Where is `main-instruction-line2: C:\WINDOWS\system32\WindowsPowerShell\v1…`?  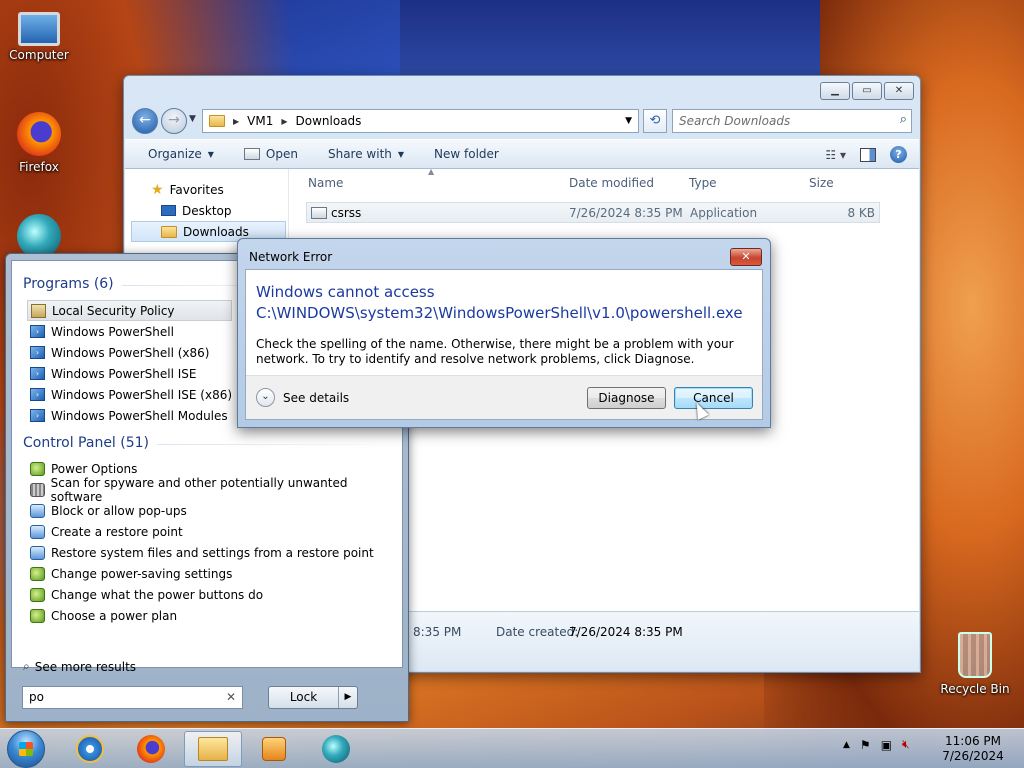 main-instruction-line2: C:\WINDOWS\system32\WindowsPowerShell\v1… is located at coordinates (499, 313).